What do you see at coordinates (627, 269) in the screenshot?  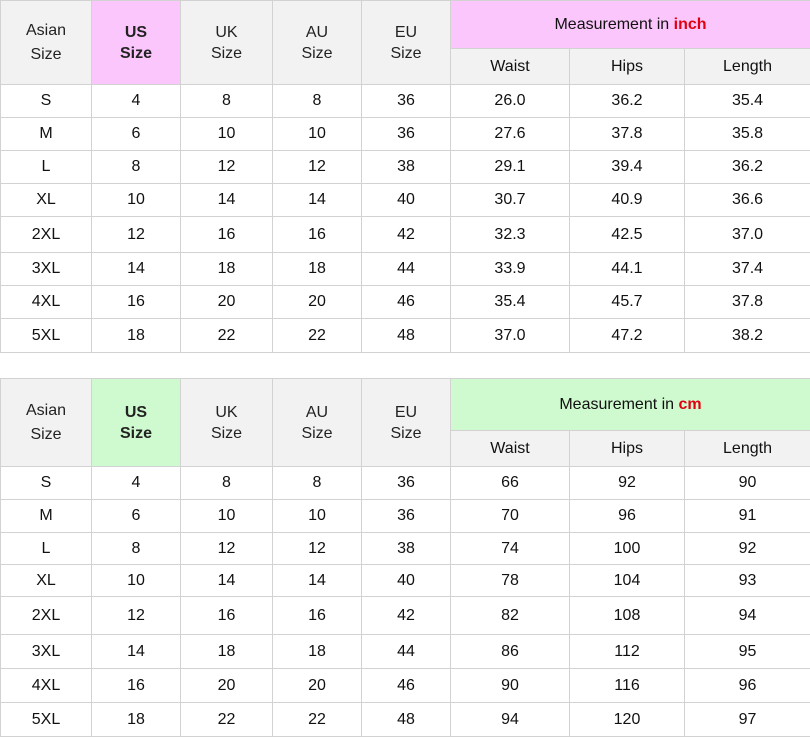 I see `hips-cell: 44.1` at bounding box center [627, 269].